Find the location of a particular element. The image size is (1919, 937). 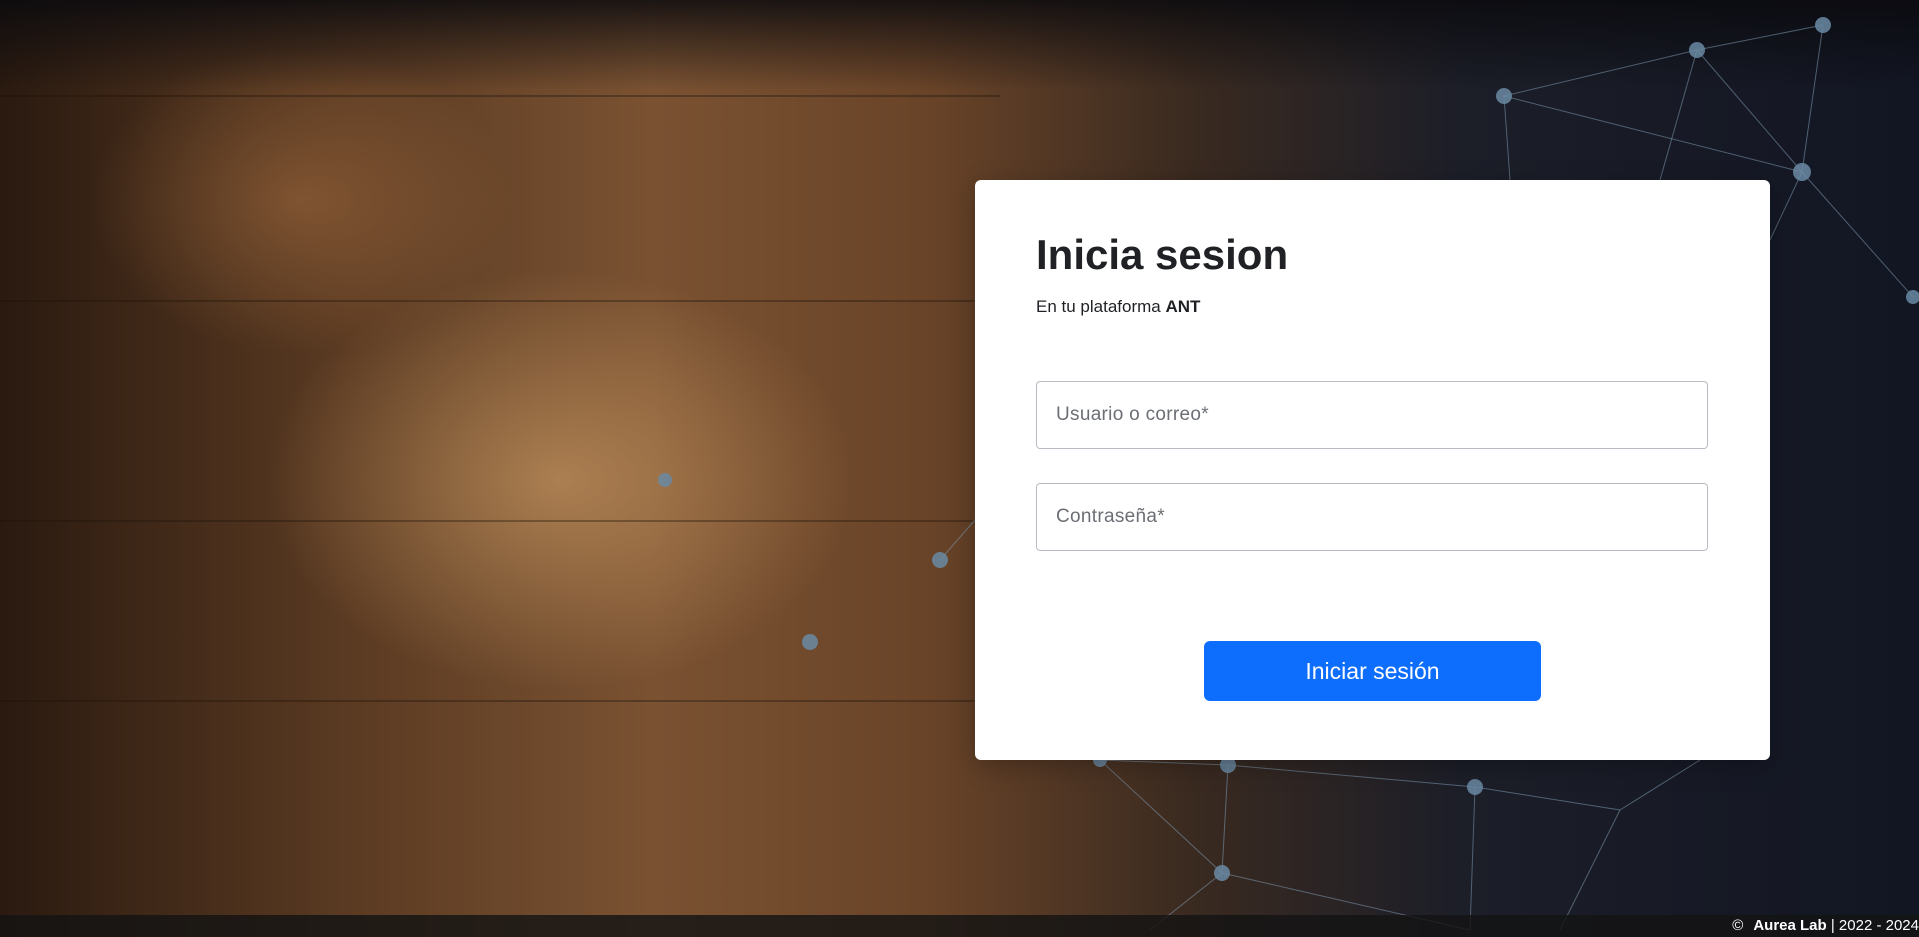

footer: © Aurea Lab | 2022 - 2024 is located at coordinates (959, 926).